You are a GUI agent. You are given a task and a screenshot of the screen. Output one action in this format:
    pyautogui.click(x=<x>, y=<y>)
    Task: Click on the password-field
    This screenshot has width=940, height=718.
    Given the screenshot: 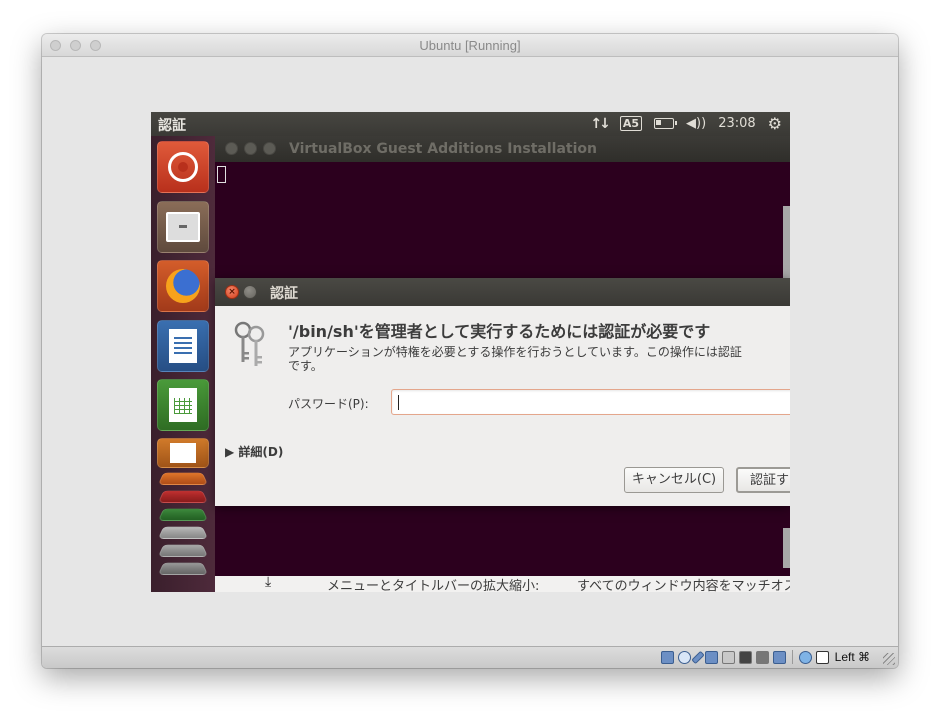 What is the action you would take?
    pyautogui.click(x=590, y=402)
    